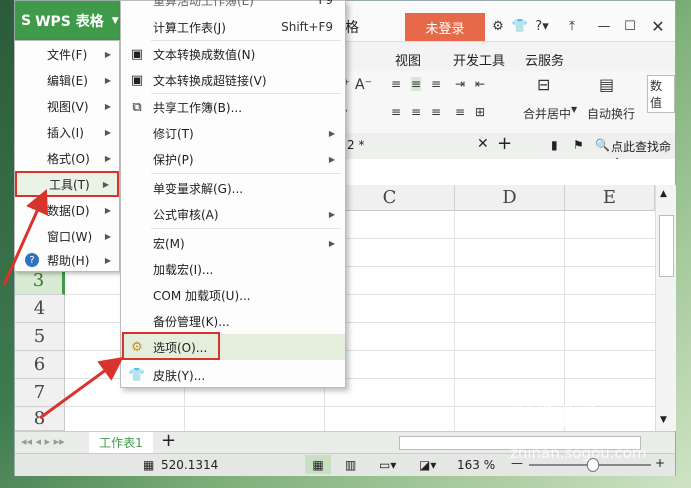 The image size is (691, 488). Describe the element at coordinates (560, 418) in the screenshot. I see `watermark-logo: 搜狗指南` at that location.